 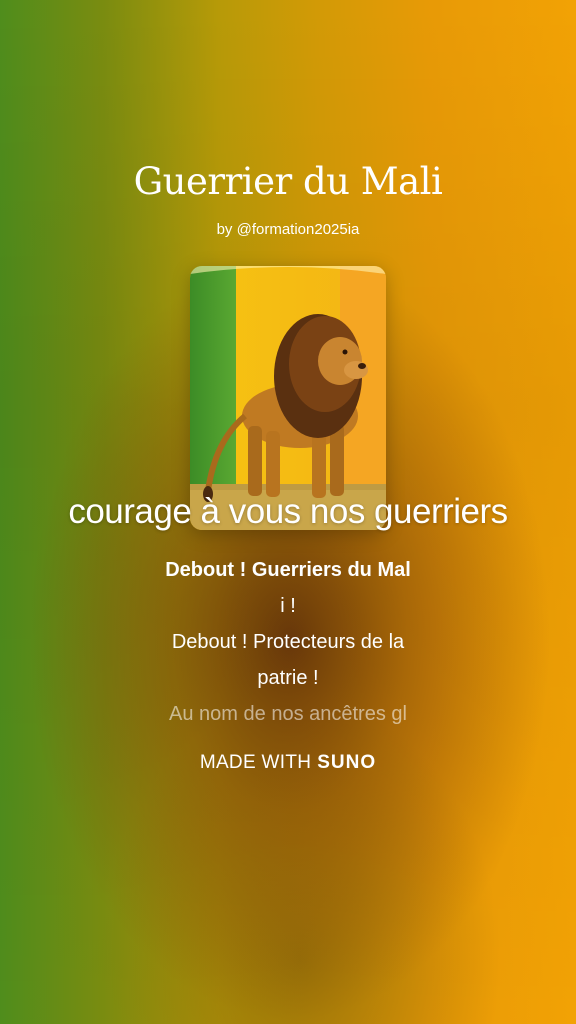 What do you see at coordinates (288, 511) in the screenshot?
I see `subtitle-caption: courage à vous nos guerriers` at bounding box center [288, 511].